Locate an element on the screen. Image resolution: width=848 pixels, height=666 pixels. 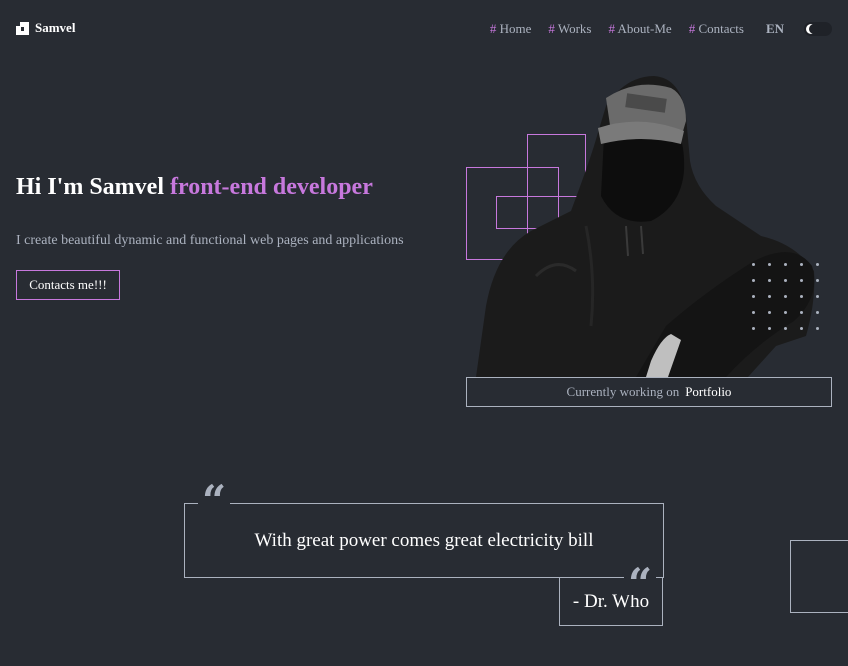
decorative-side-rectangle is located at coordinates (819, 576).